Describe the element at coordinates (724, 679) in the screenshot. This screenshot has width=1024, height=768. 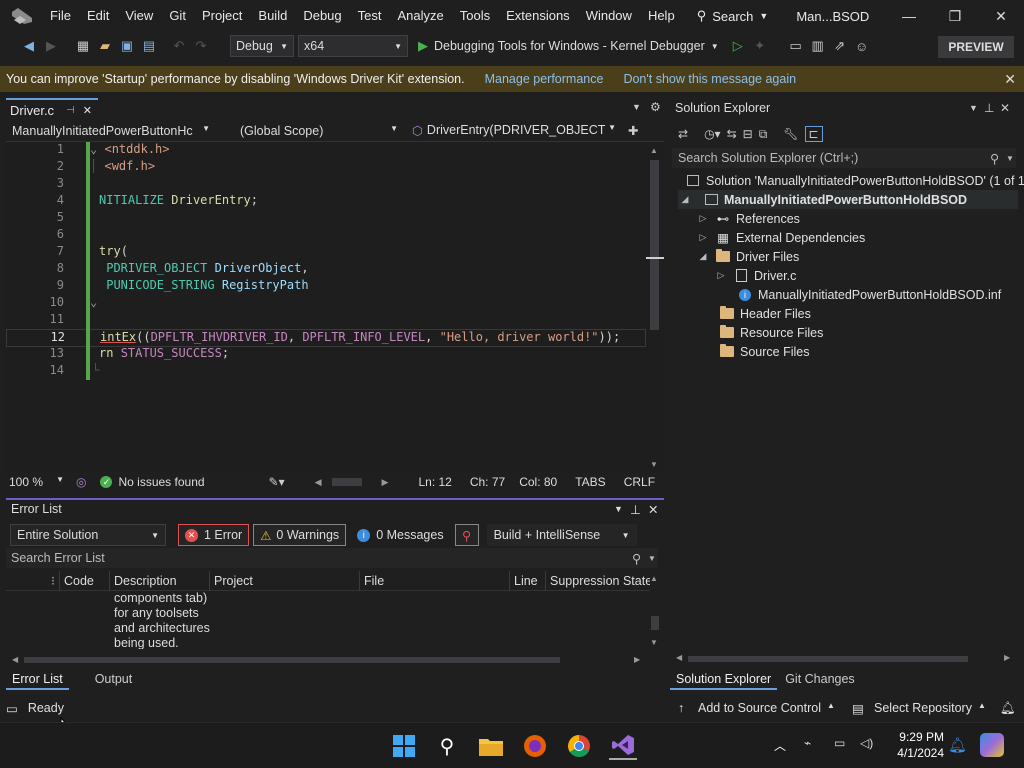
I see `tab-solution-explorer: Solution Explorer` at that location.